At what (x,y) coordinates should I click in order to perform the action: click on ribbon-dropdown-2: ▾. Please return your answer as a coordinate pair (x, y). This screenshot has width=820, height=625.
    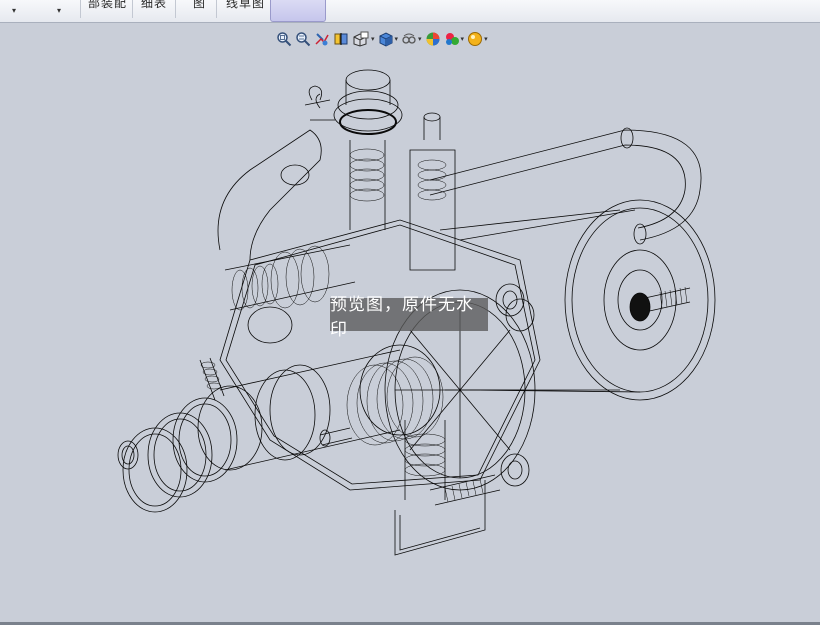
    Looking at the image, I should click on (59, 10).